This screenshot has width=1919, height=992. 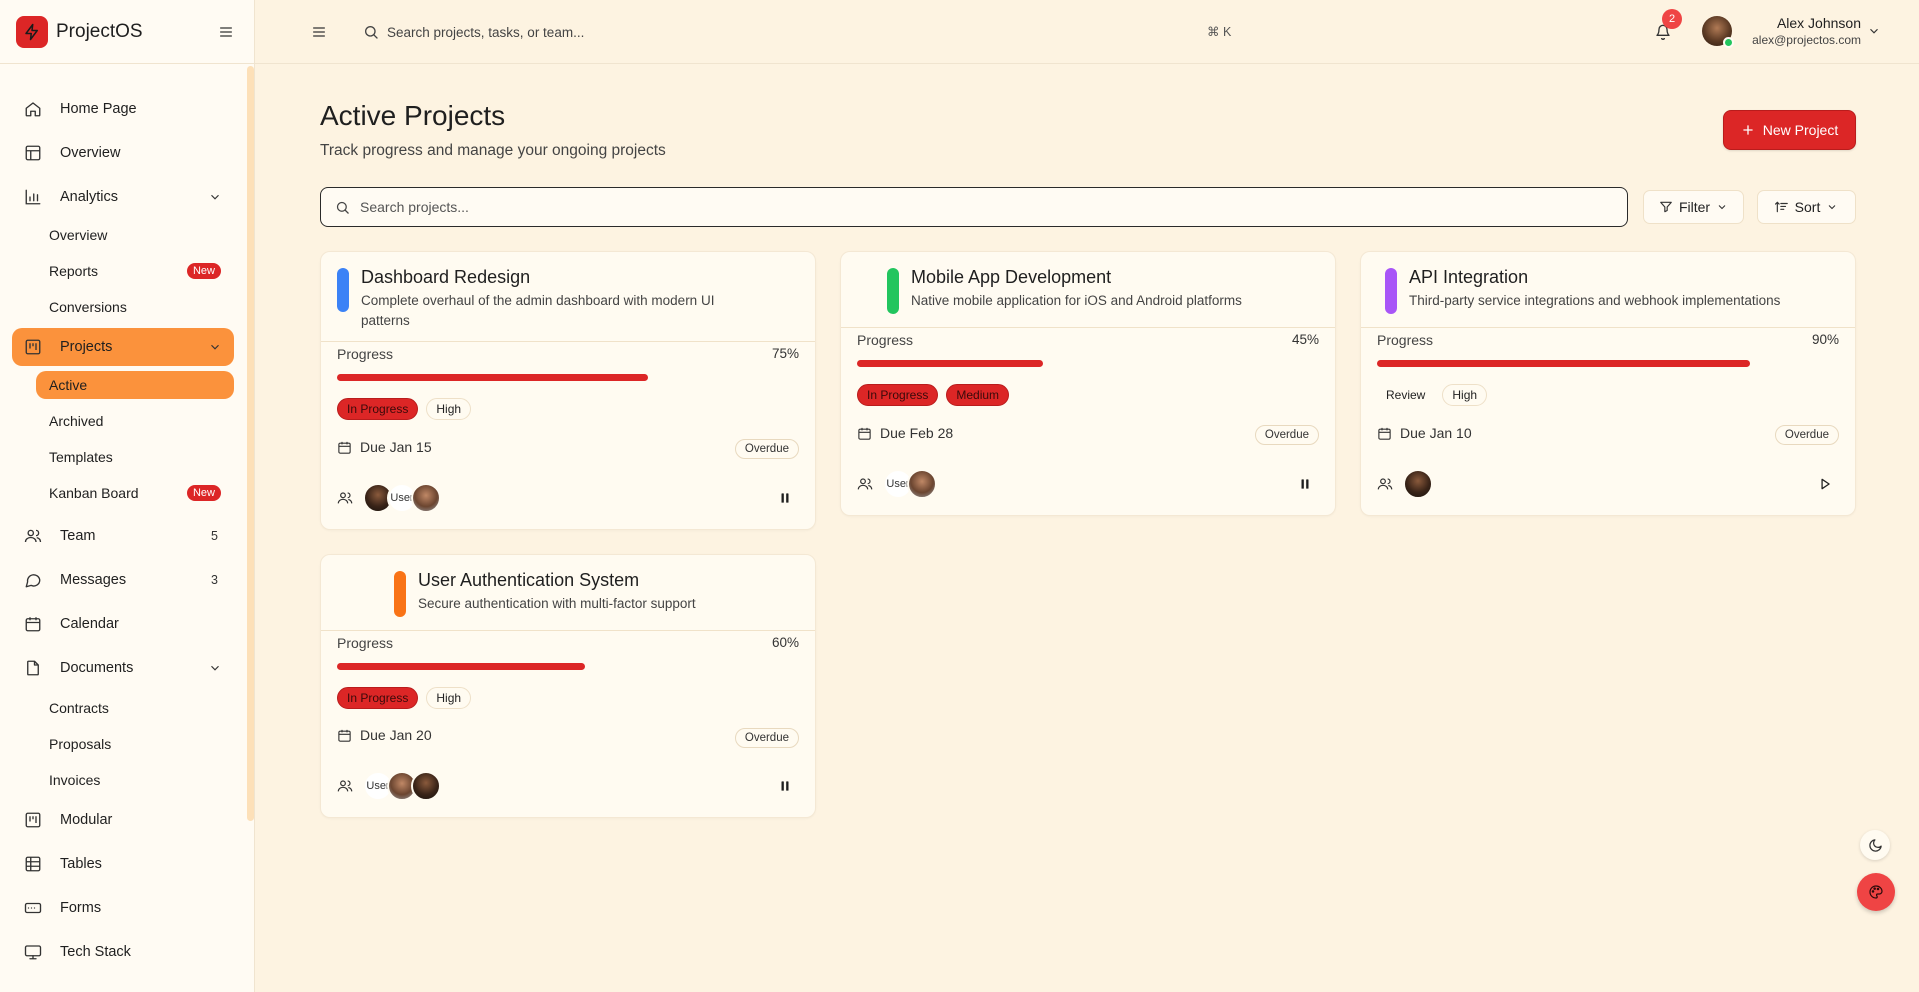 I want to click on sidebar-item-tech-stack: Tech Stack, so click(x=123, y=952).